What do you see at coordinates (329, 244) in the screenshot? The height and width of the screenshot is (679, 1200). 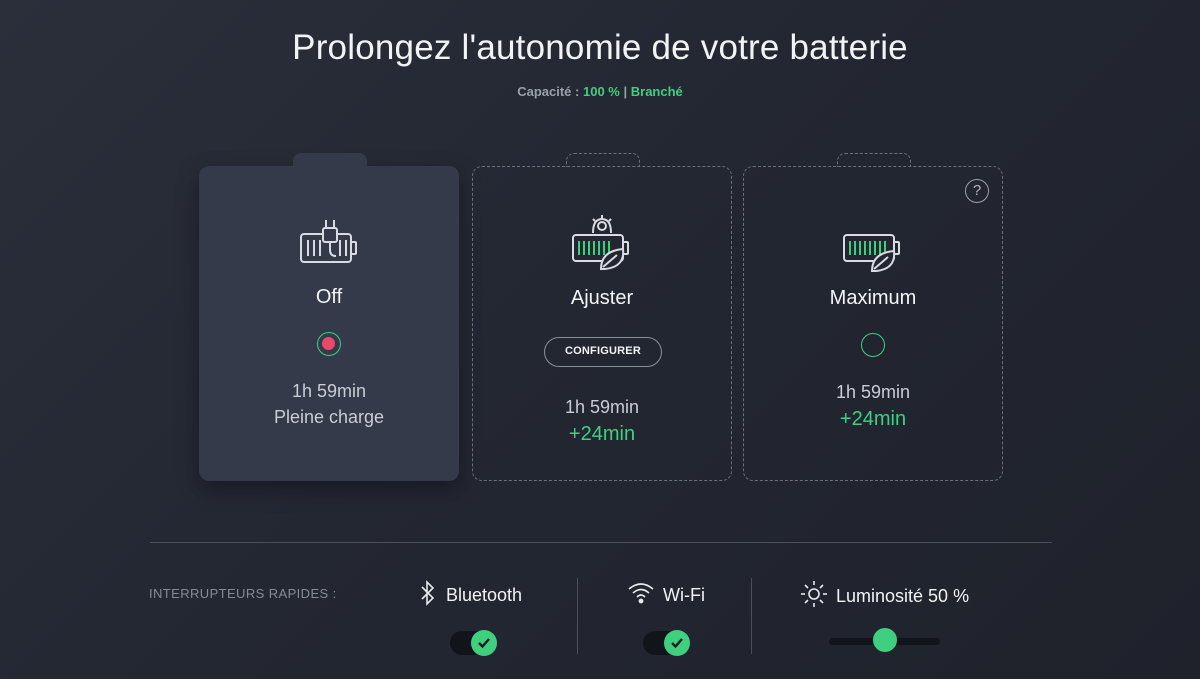 I see `battery-plug-icon` at bounding box center [329, 244].